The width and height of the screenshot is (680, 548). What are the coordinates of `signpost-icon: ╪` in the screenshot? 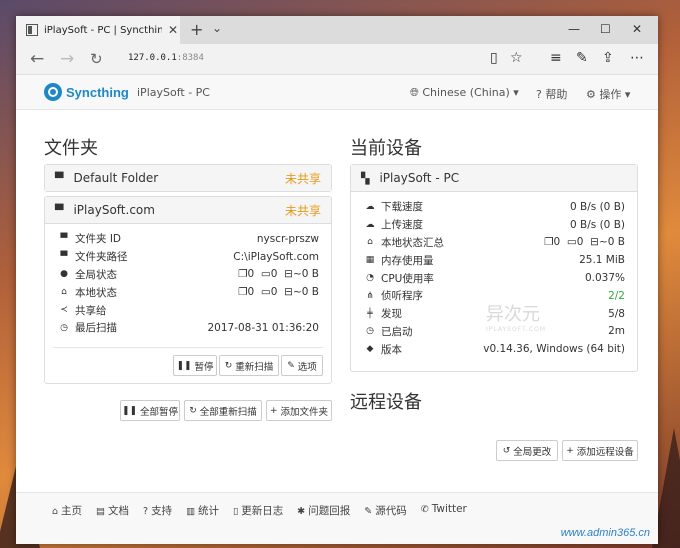 It's located at (370, 313).